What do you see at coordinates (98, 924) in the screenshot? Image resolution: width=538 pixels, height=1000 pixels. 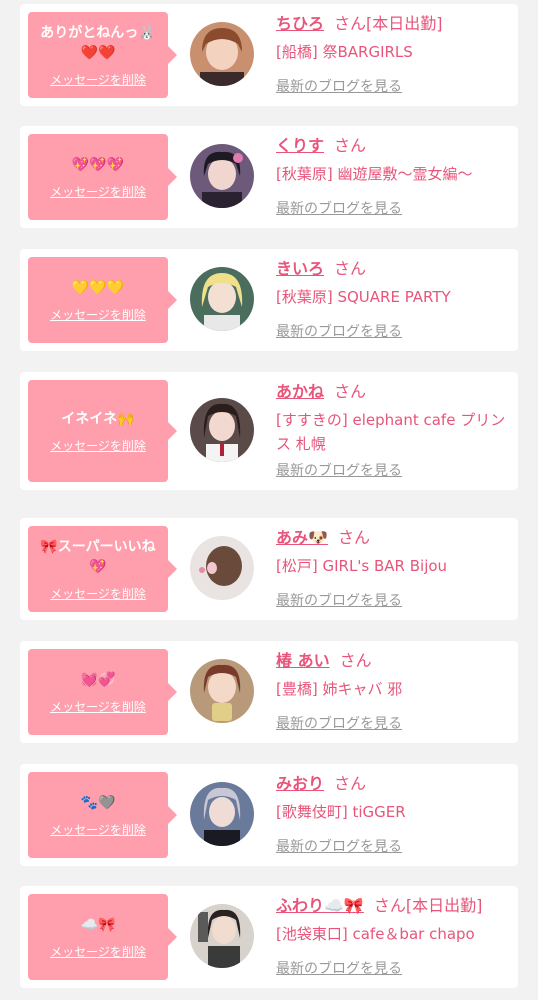 I see `message-text: ☁️🎀` at bounding box center [98, 924].